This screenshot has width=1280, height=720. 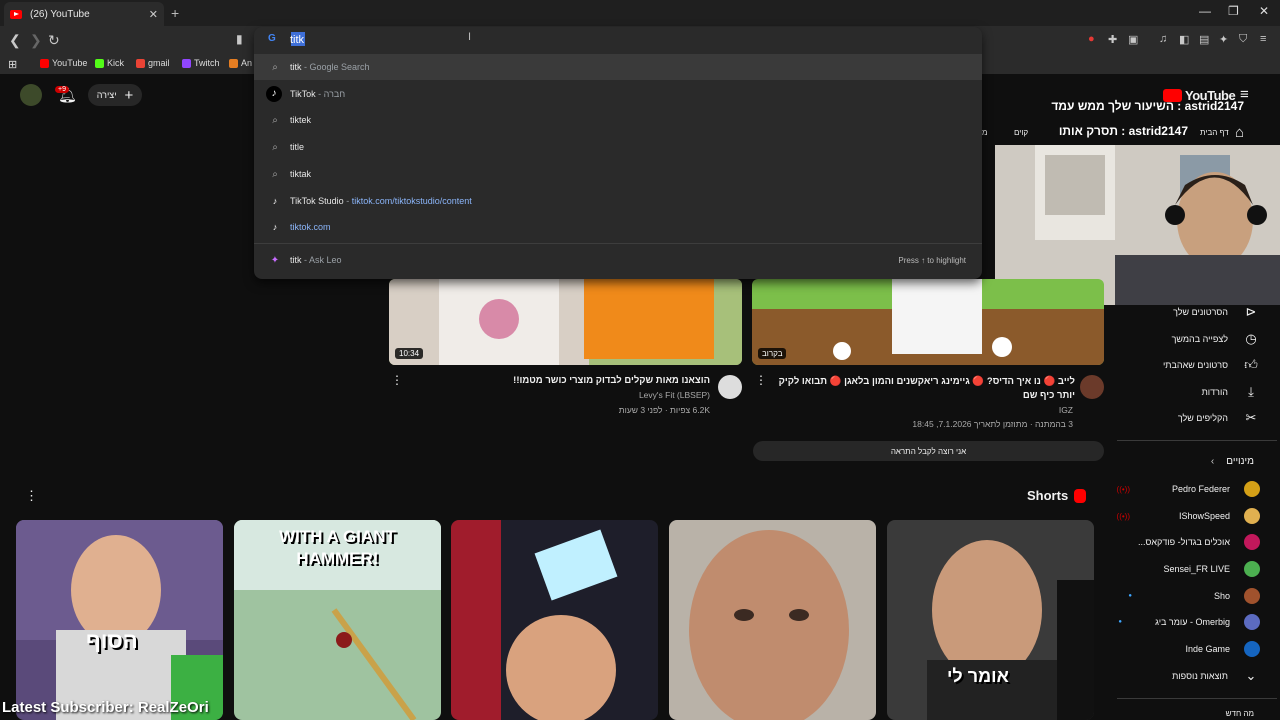 I want to click on sidebar-divider, so click(x=1197, y=698).